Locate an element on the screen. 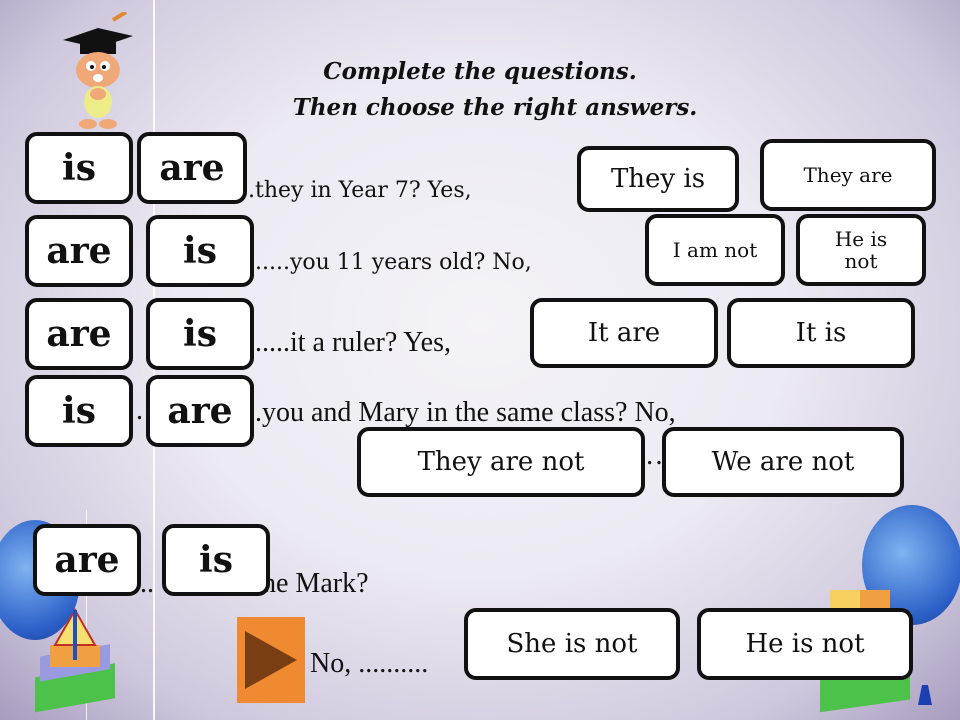  answer-we-are-not: We are not is located at coordinates (783, 462).